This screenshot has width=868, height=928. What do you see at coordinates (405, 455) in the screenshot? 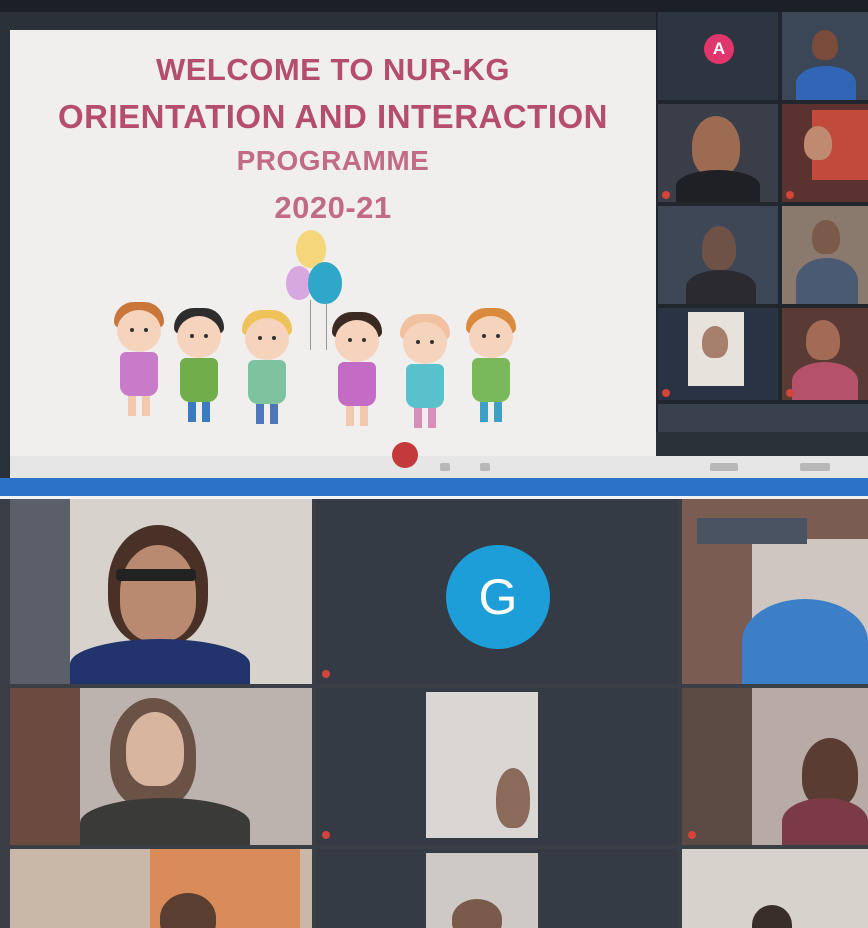
I see `leave-call-icon` at bounding box center [405, 455].